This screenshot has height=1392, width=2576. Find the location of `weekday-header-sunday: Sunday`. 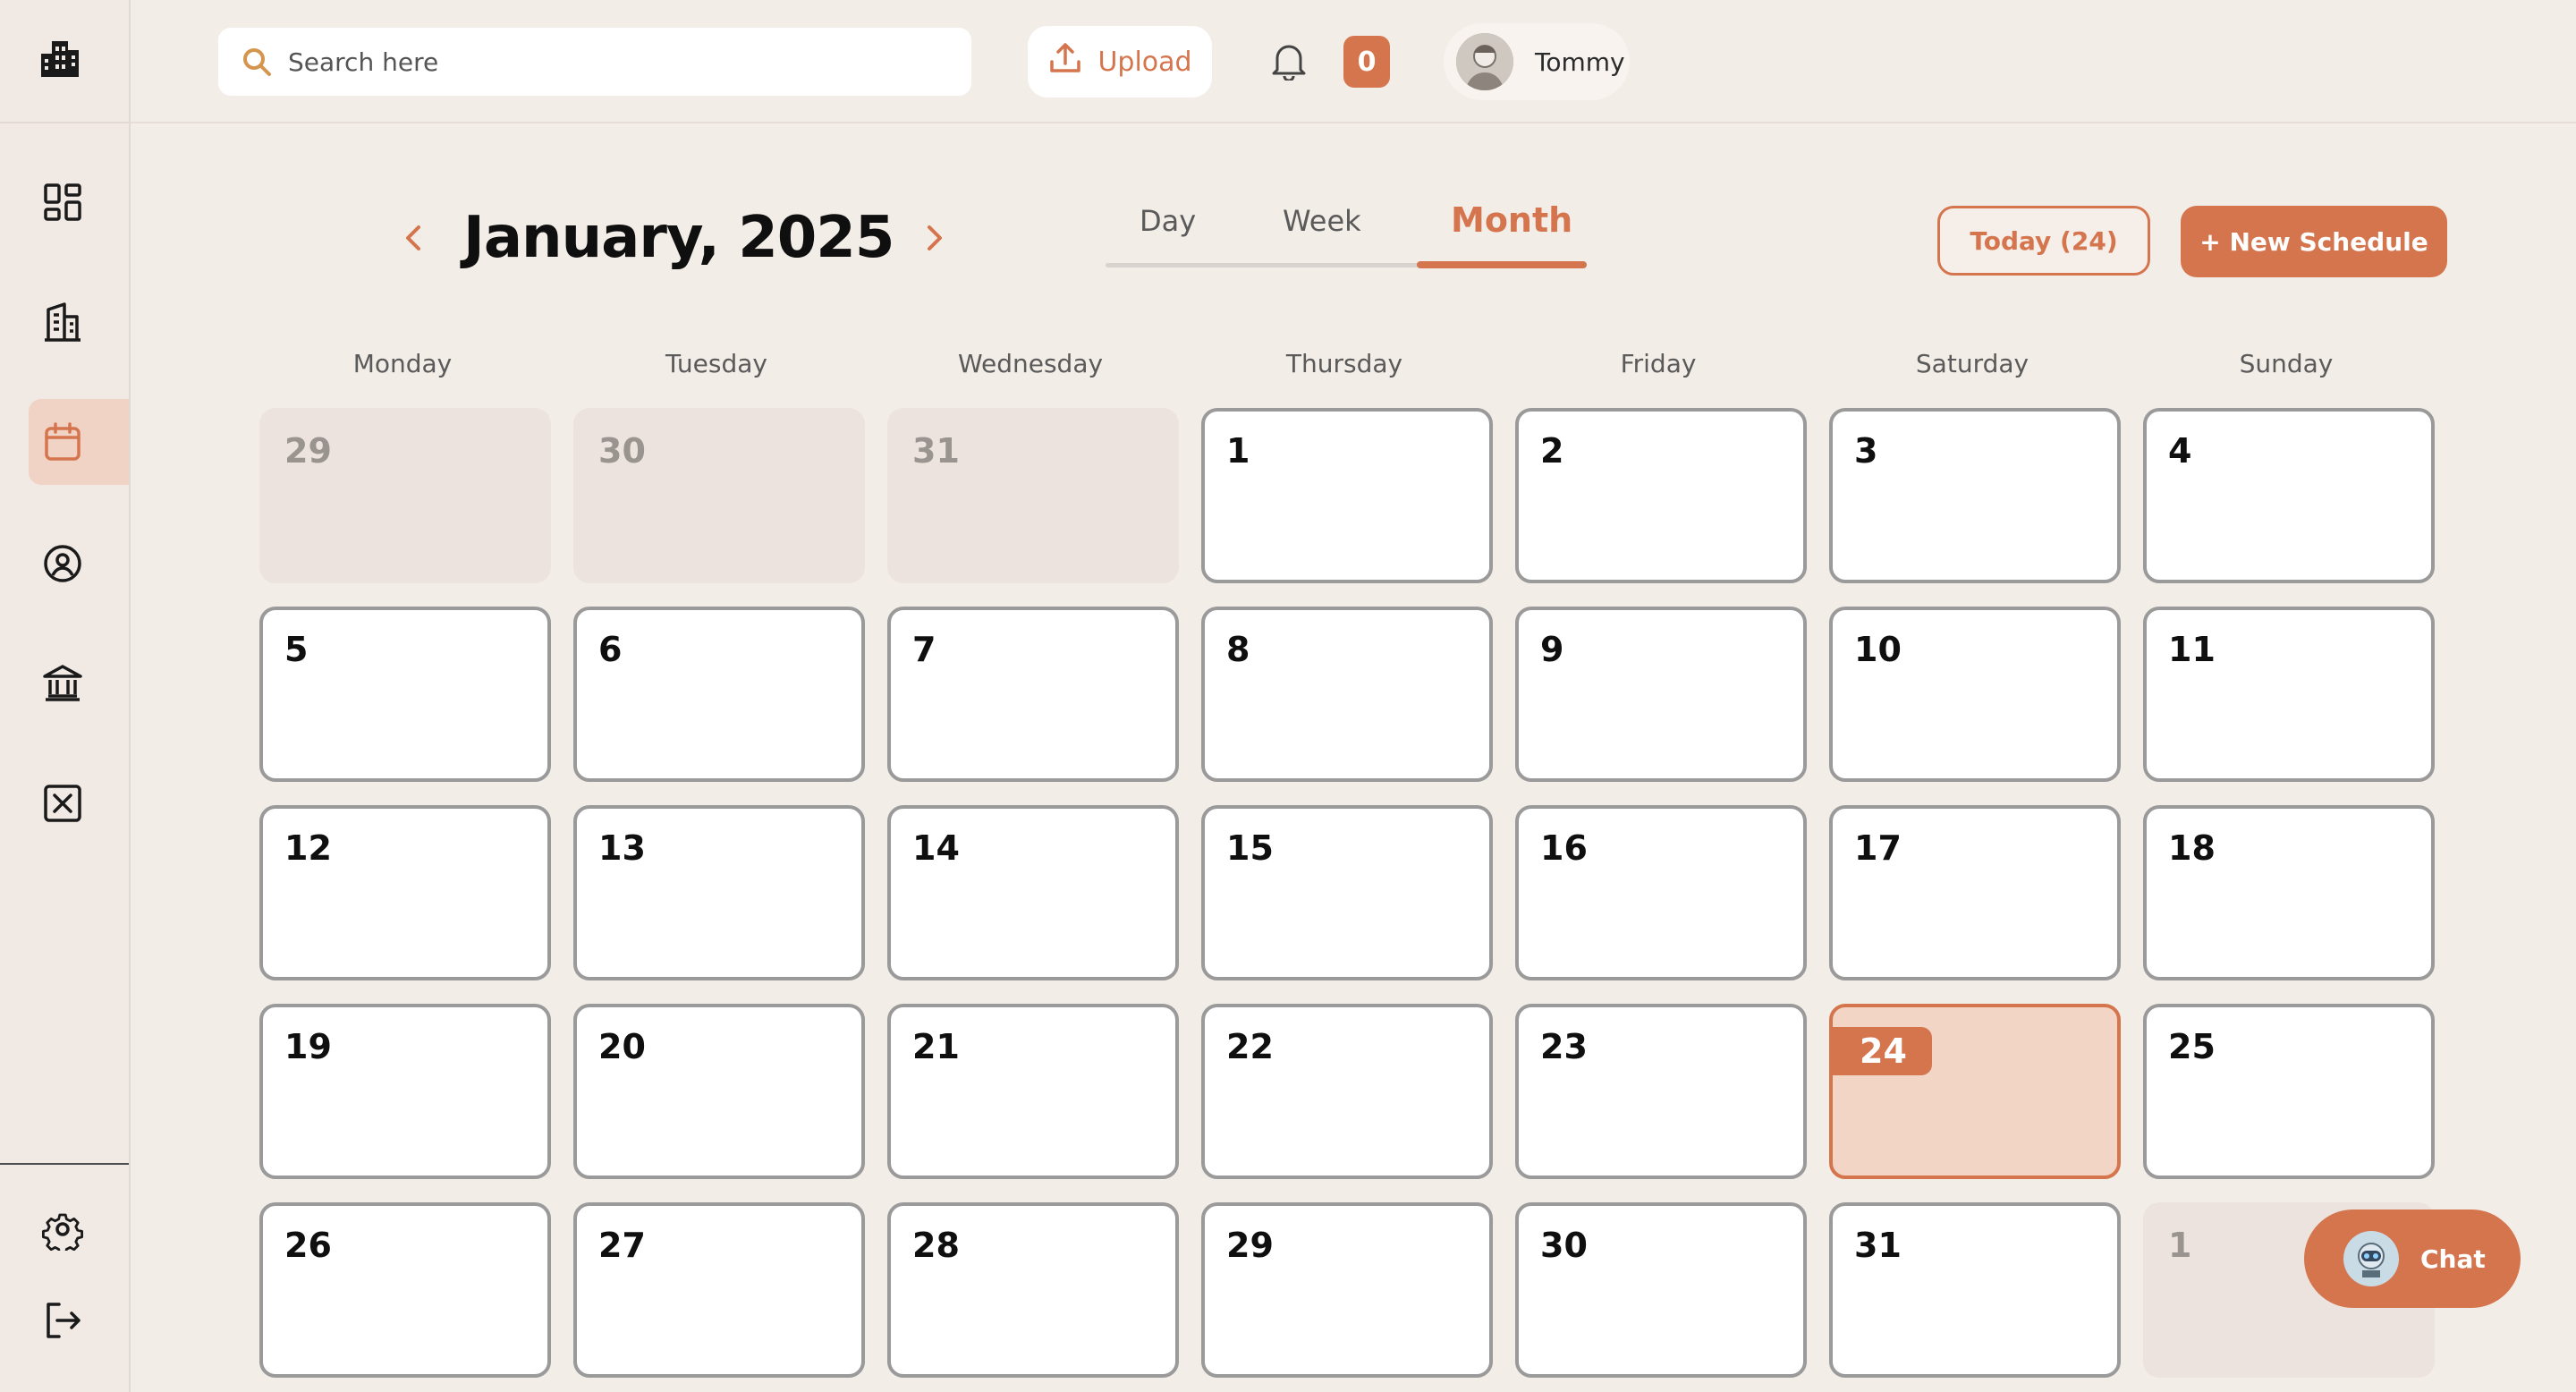

weekday-header-sunday: Sunday is located at coordinates (2286, 363).